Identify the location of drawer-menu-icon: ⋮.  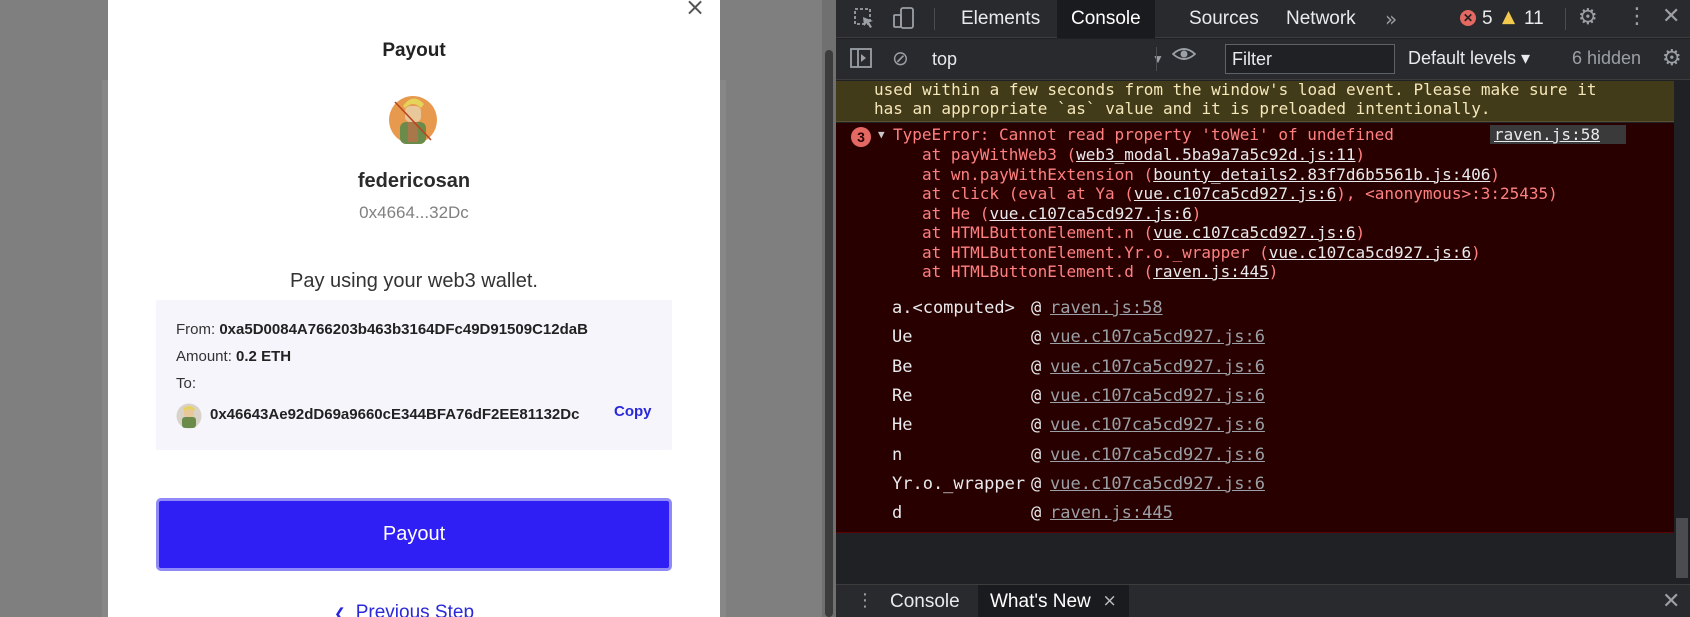
(865, 600).